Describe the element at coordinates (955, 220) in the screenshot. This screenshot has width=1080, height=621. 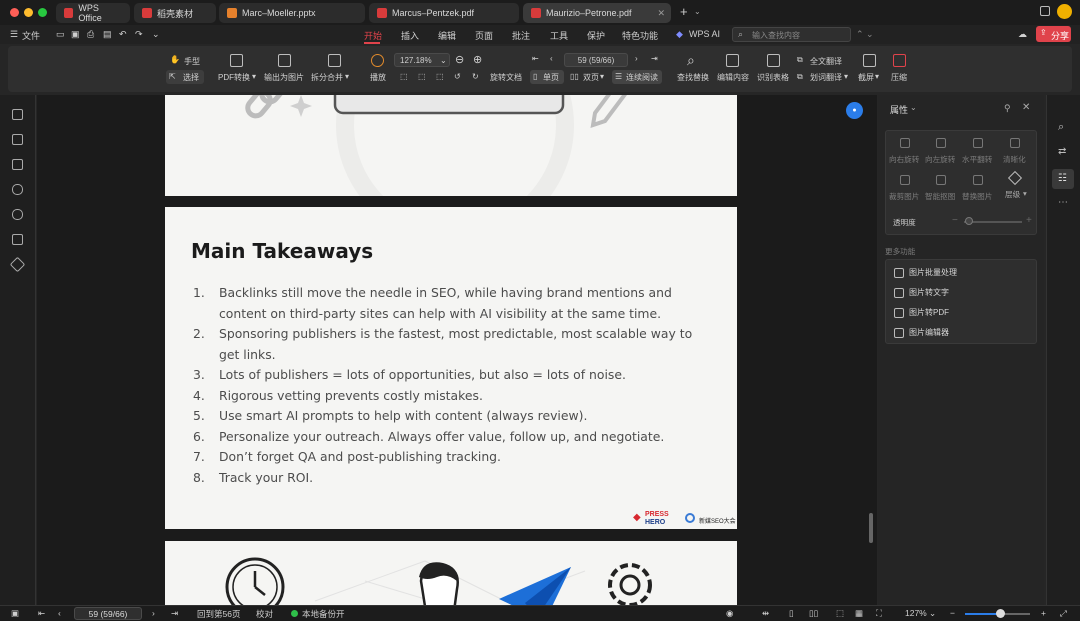
I see `decrease-icon: −` at that location.